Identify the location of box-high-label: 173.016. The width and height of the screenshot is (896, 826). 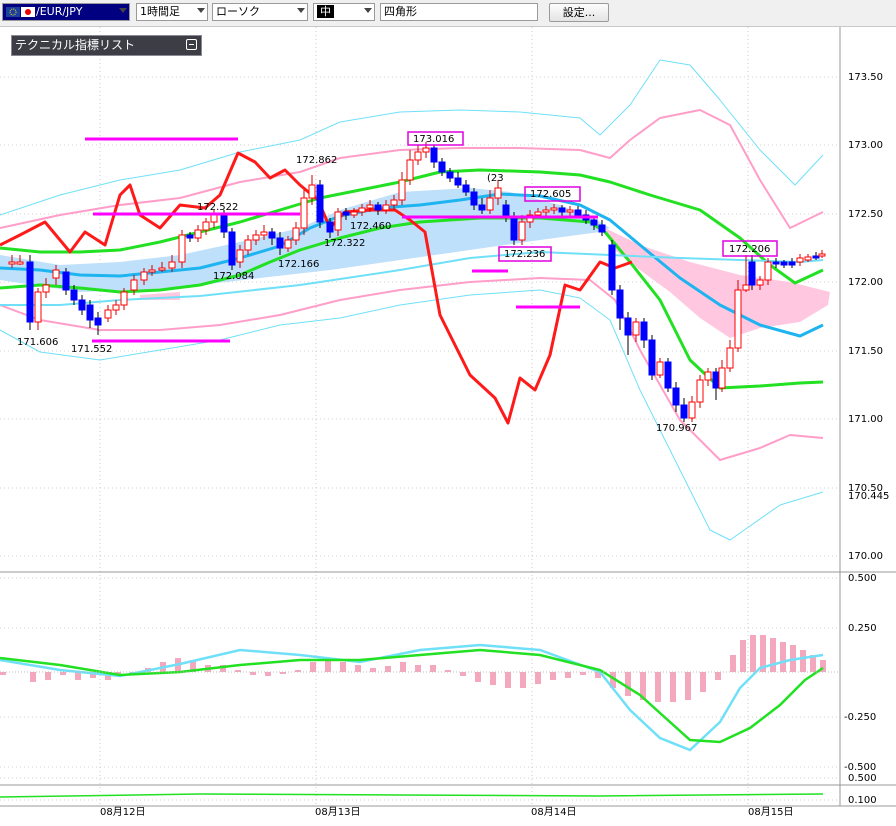
(433, 139).